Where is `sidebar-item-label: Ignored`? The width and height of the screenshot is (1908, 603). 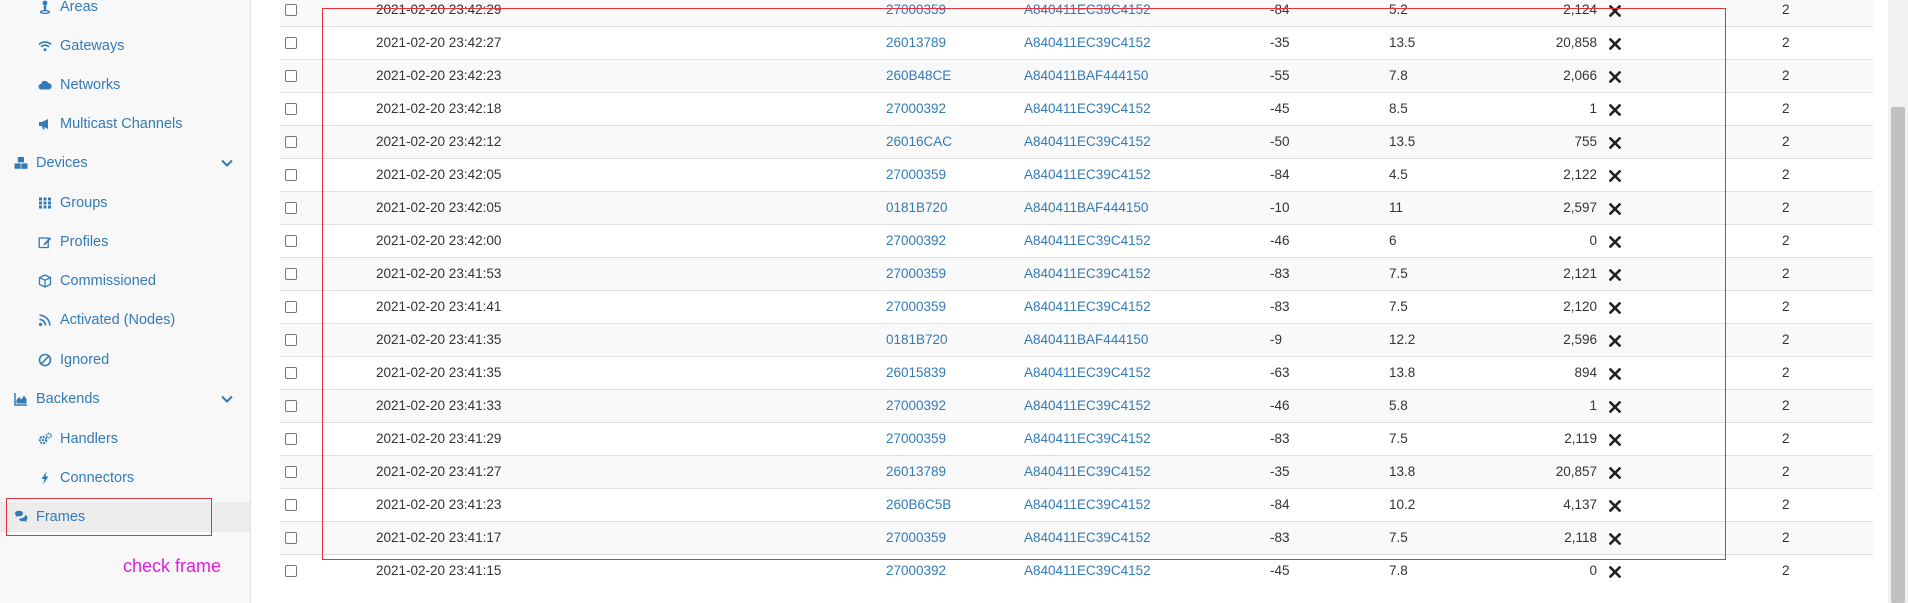
sidebar-item-label: Ignored is located at coordinates (85, 360).